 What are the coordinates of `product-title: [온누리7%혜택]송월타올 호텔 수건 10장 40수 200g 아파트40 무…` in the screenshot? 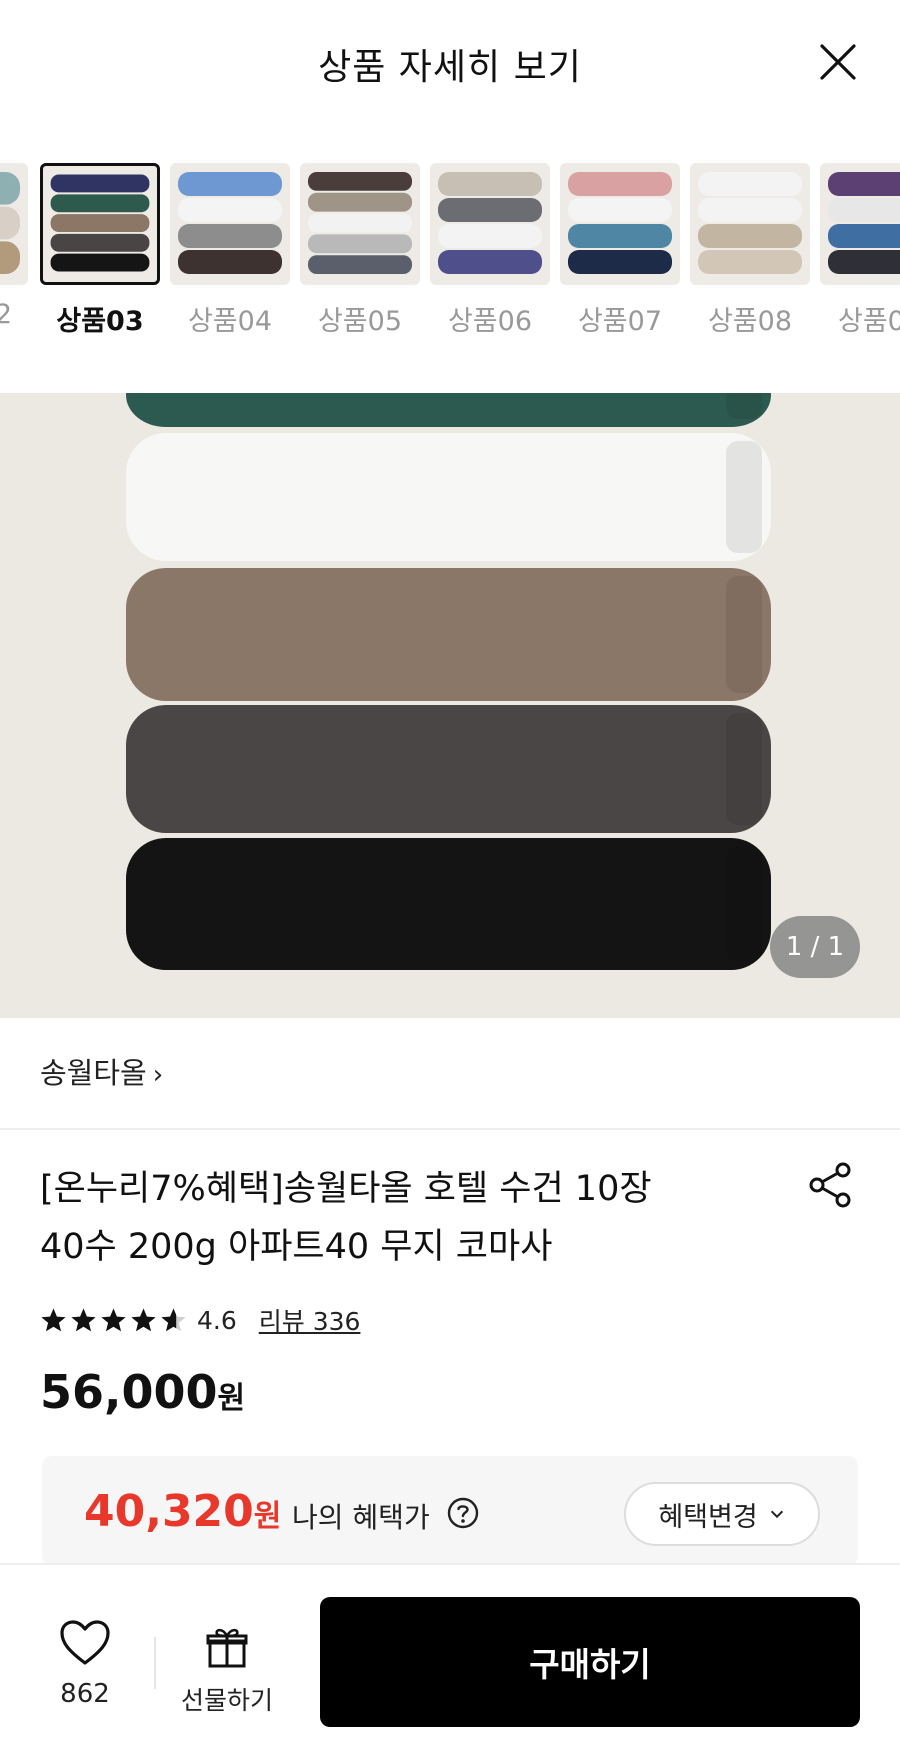 It's located at (390, 1218).